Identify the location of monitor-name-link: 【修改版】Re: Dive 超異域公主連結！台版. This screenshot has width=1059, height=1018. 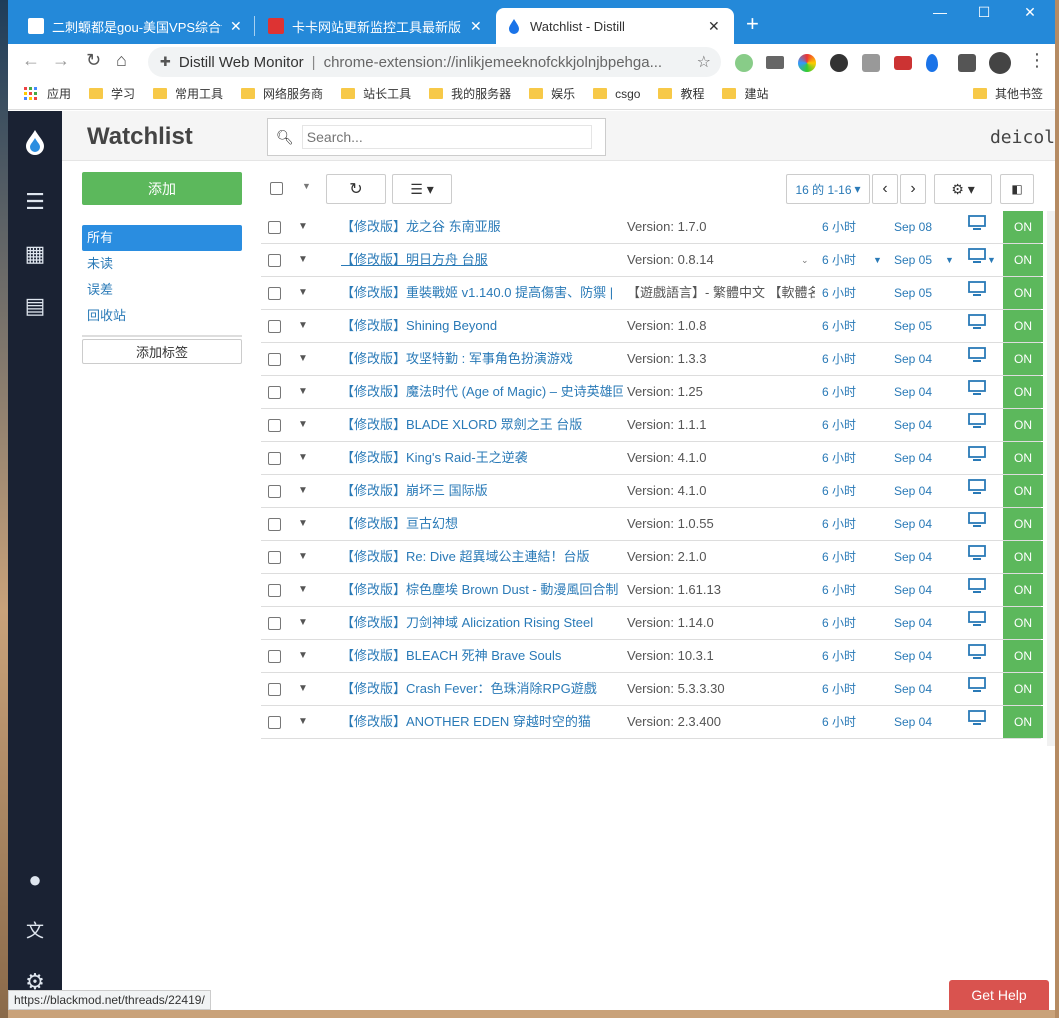
(482, 557).